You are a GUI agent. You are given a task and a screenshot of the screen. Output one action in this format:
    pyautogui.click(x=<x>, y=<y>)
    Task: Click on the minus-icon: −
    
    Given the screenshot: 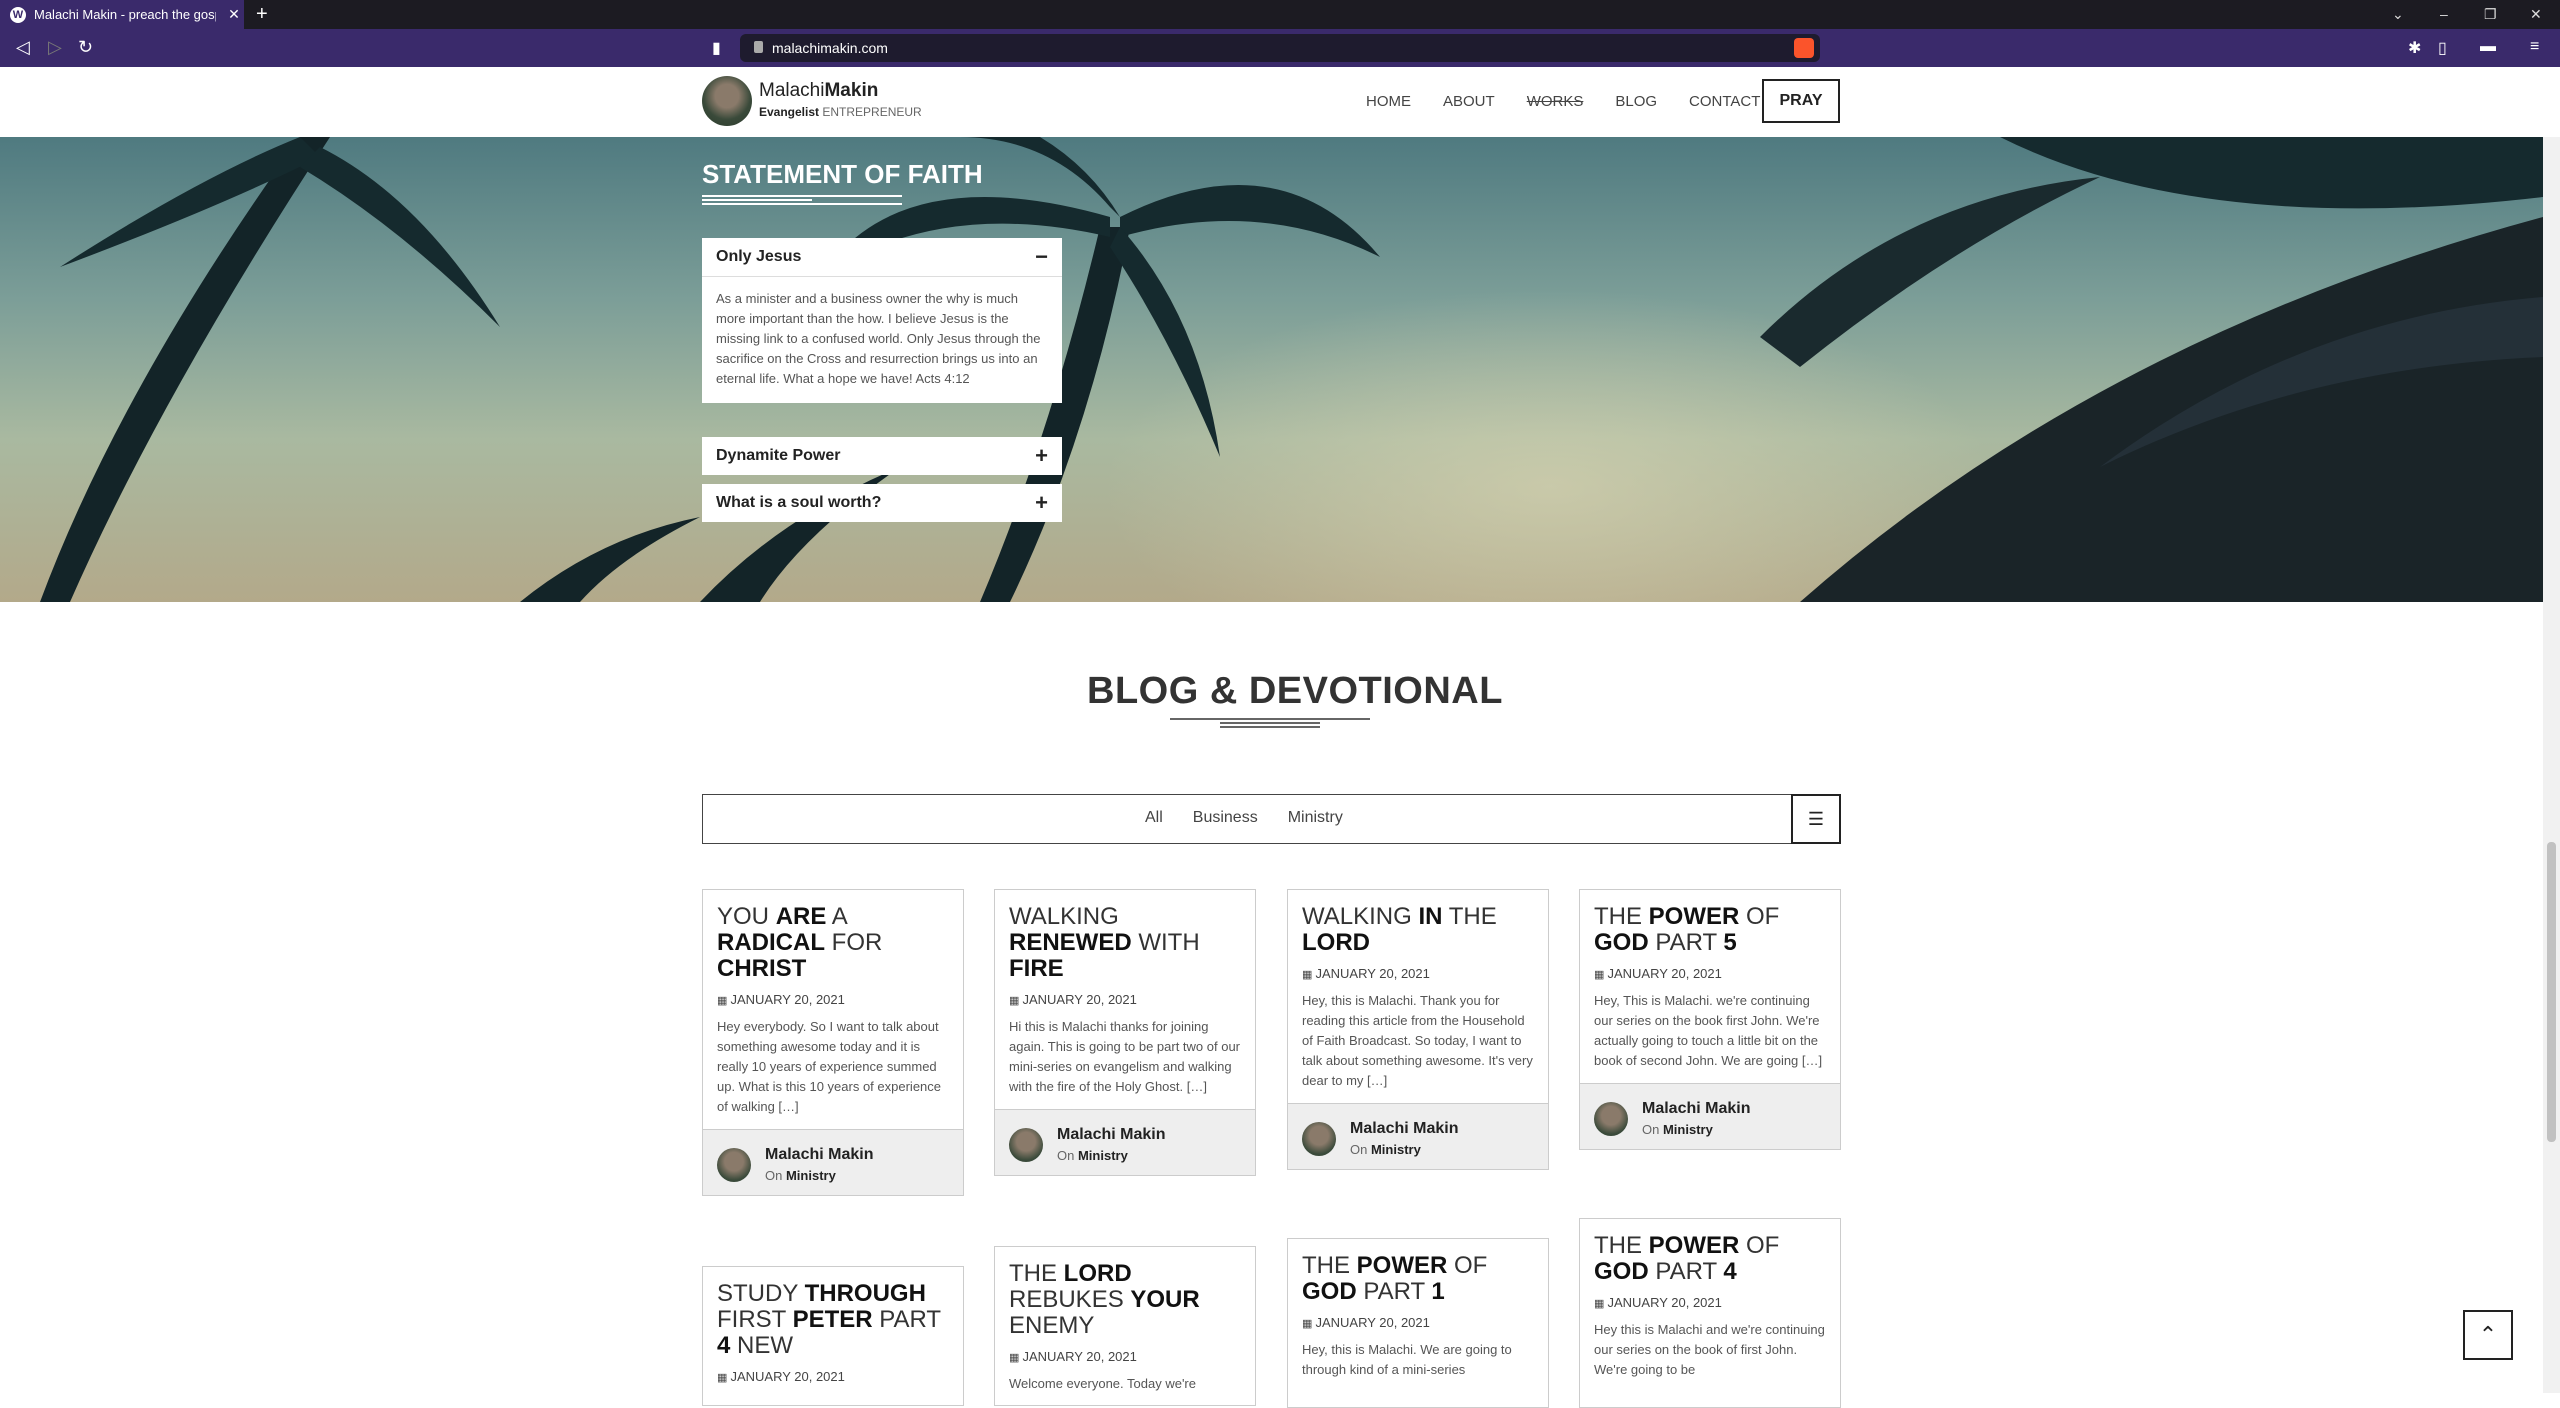 What is the action you would take?
    pyautogui.click(x=1041, y=257)
    